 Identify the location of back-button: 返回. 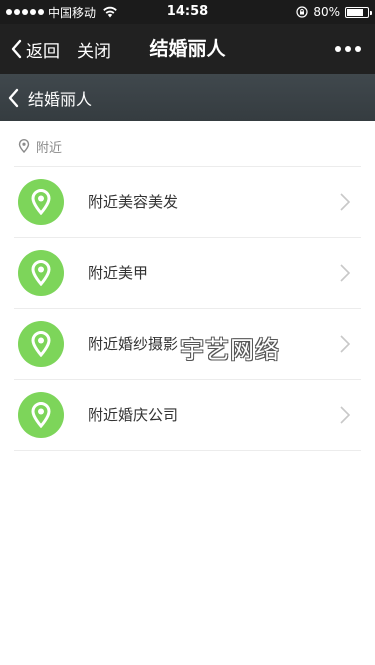
(35, 49).